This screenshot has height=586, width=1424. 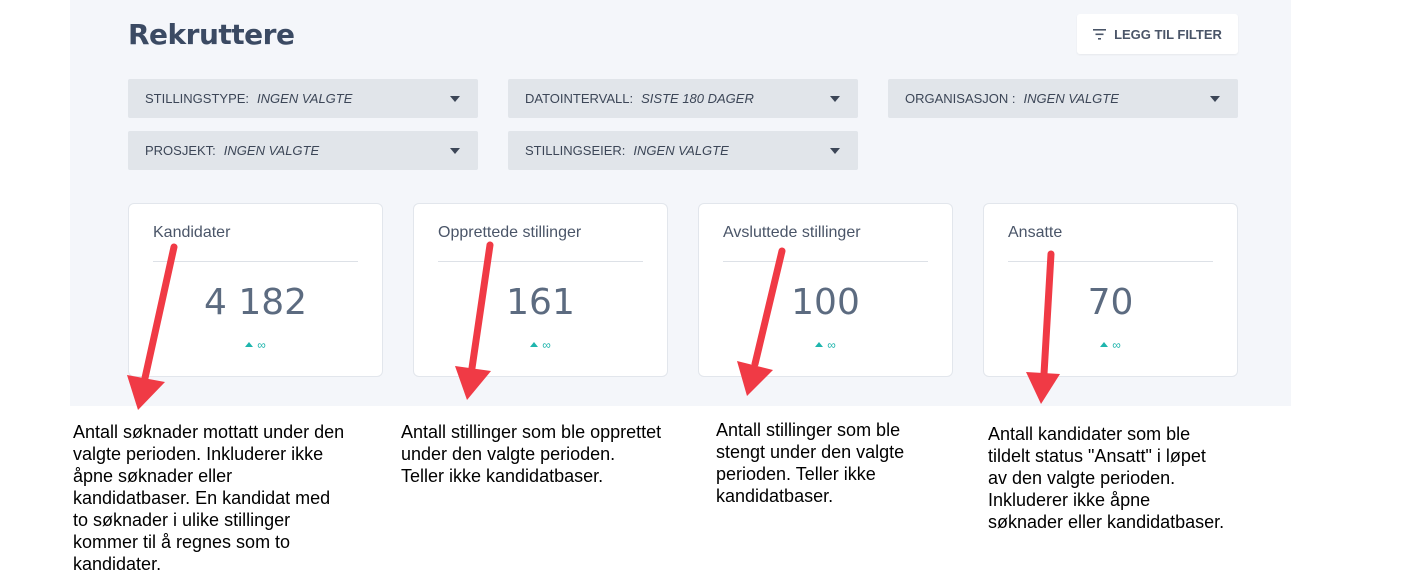 I want to click on annotation-line: valgte perioden. Inkluderer ikke, so click(x=198, y=454).